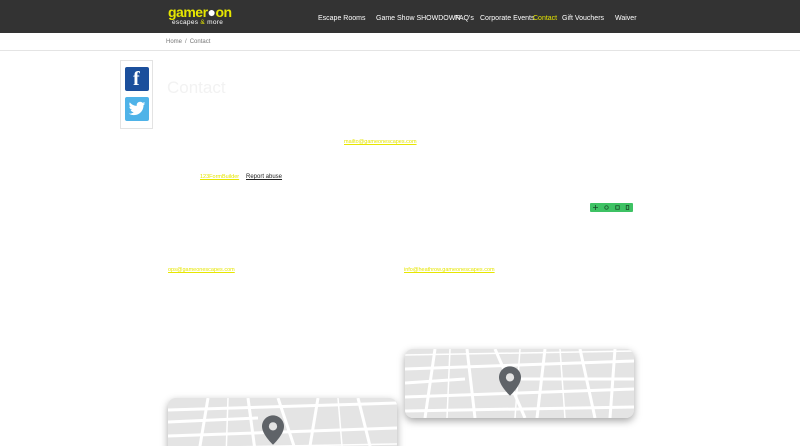  I want to click on form-builder-link: 123FormBuilder, so click(219, 177).